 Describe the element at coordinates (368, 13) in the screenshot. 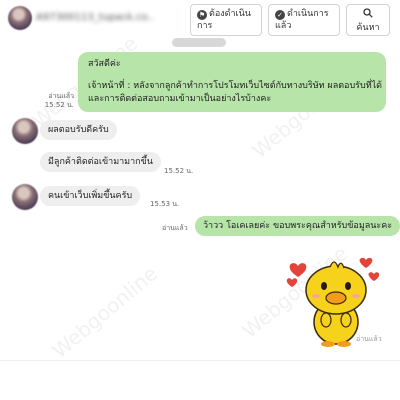

I see `search-icon` at that location.